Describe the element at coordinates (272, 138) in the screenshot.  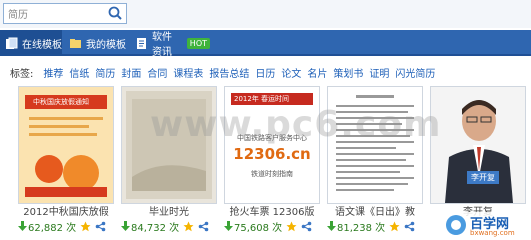
I see `thumbnail-subtitle: 中国铁路客户服务中心` at that location.